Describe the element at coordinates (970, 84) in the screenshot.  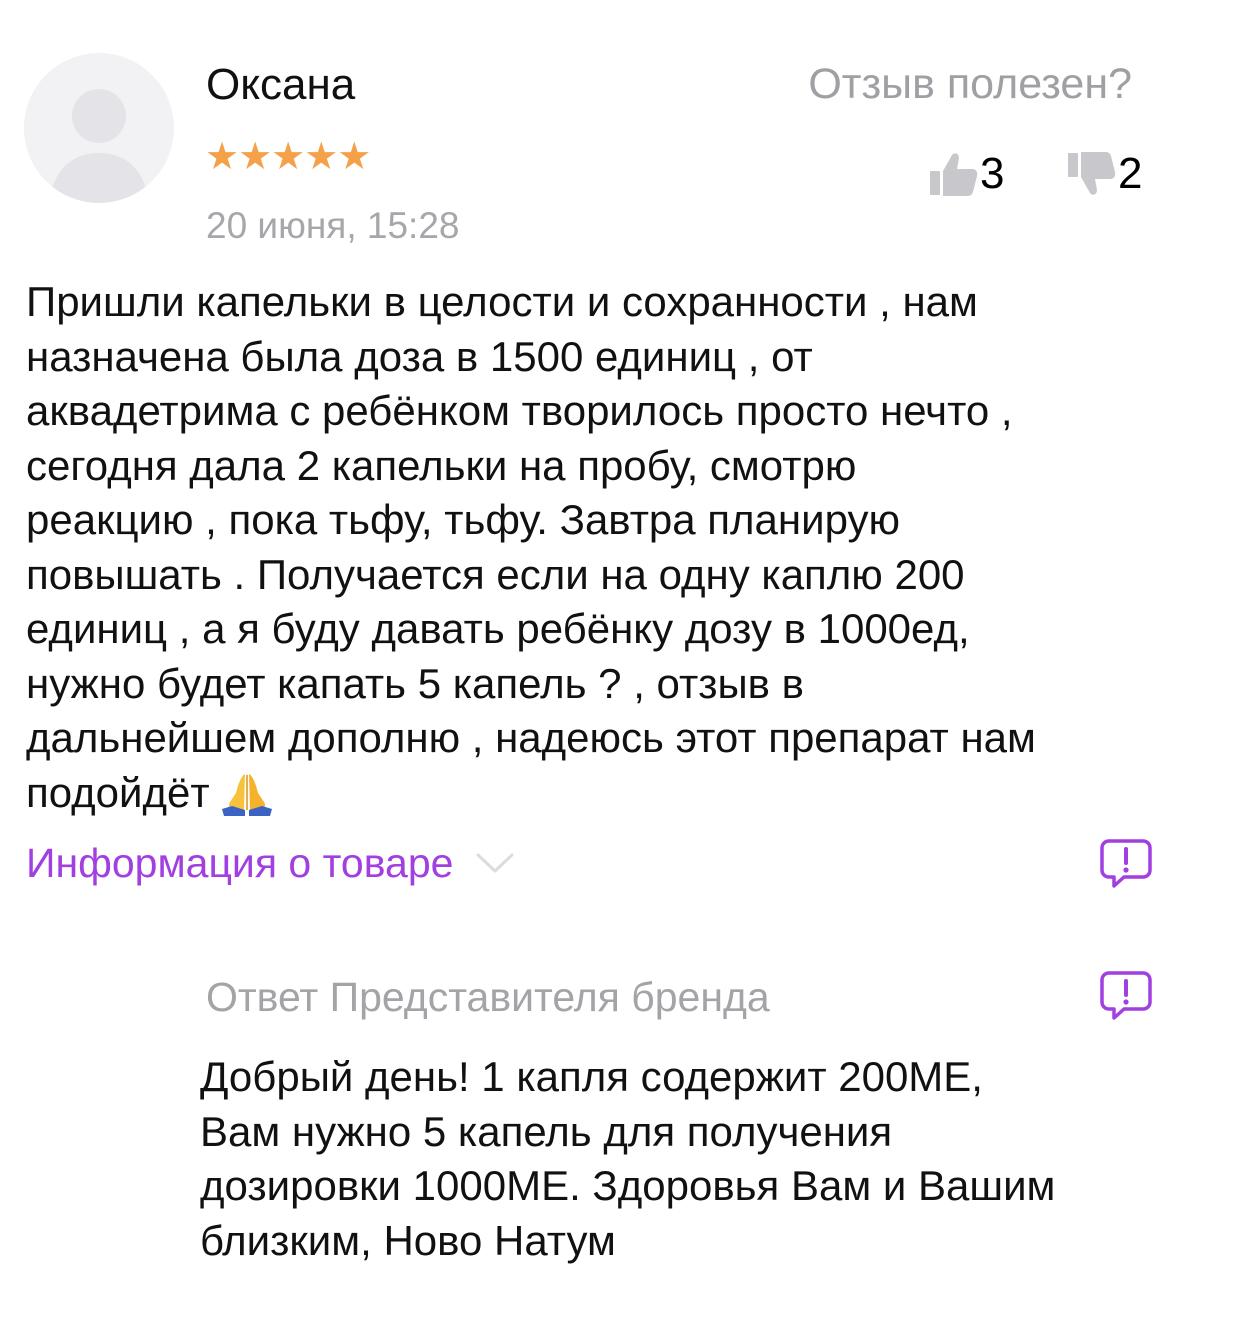
I see `helpful-question: Отзыв полезен?` at that location.